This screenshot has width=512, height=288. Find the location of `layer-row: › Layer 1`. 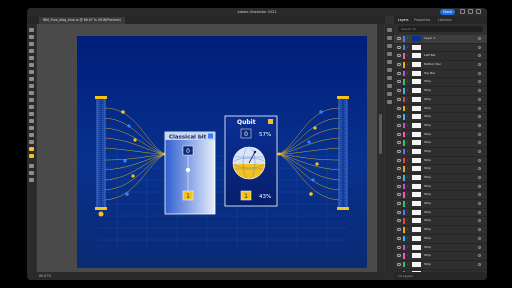

layer-row: › Layer 1 is located at coordinates (440, 39).